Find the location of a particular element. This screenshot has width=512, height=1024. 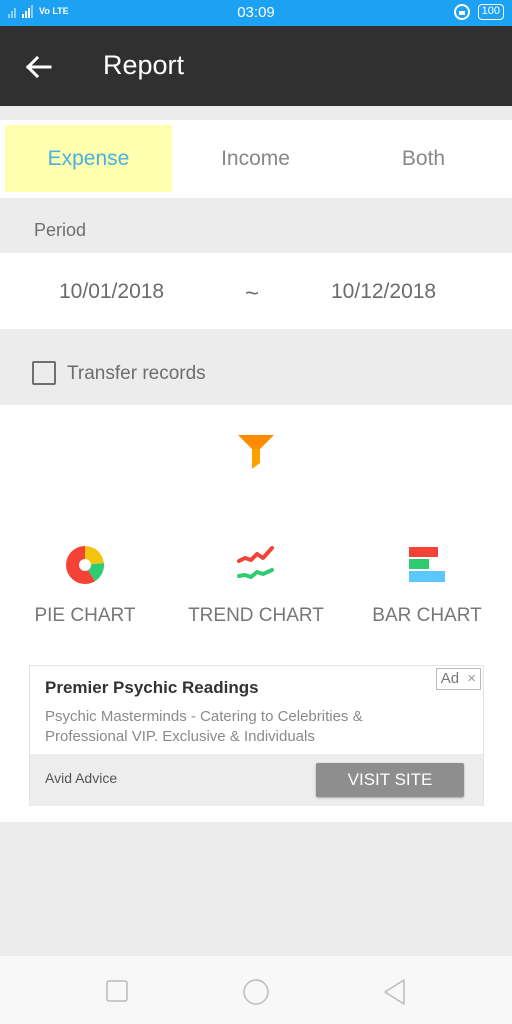

tab-both: Both is located at coordinates (423, 158).